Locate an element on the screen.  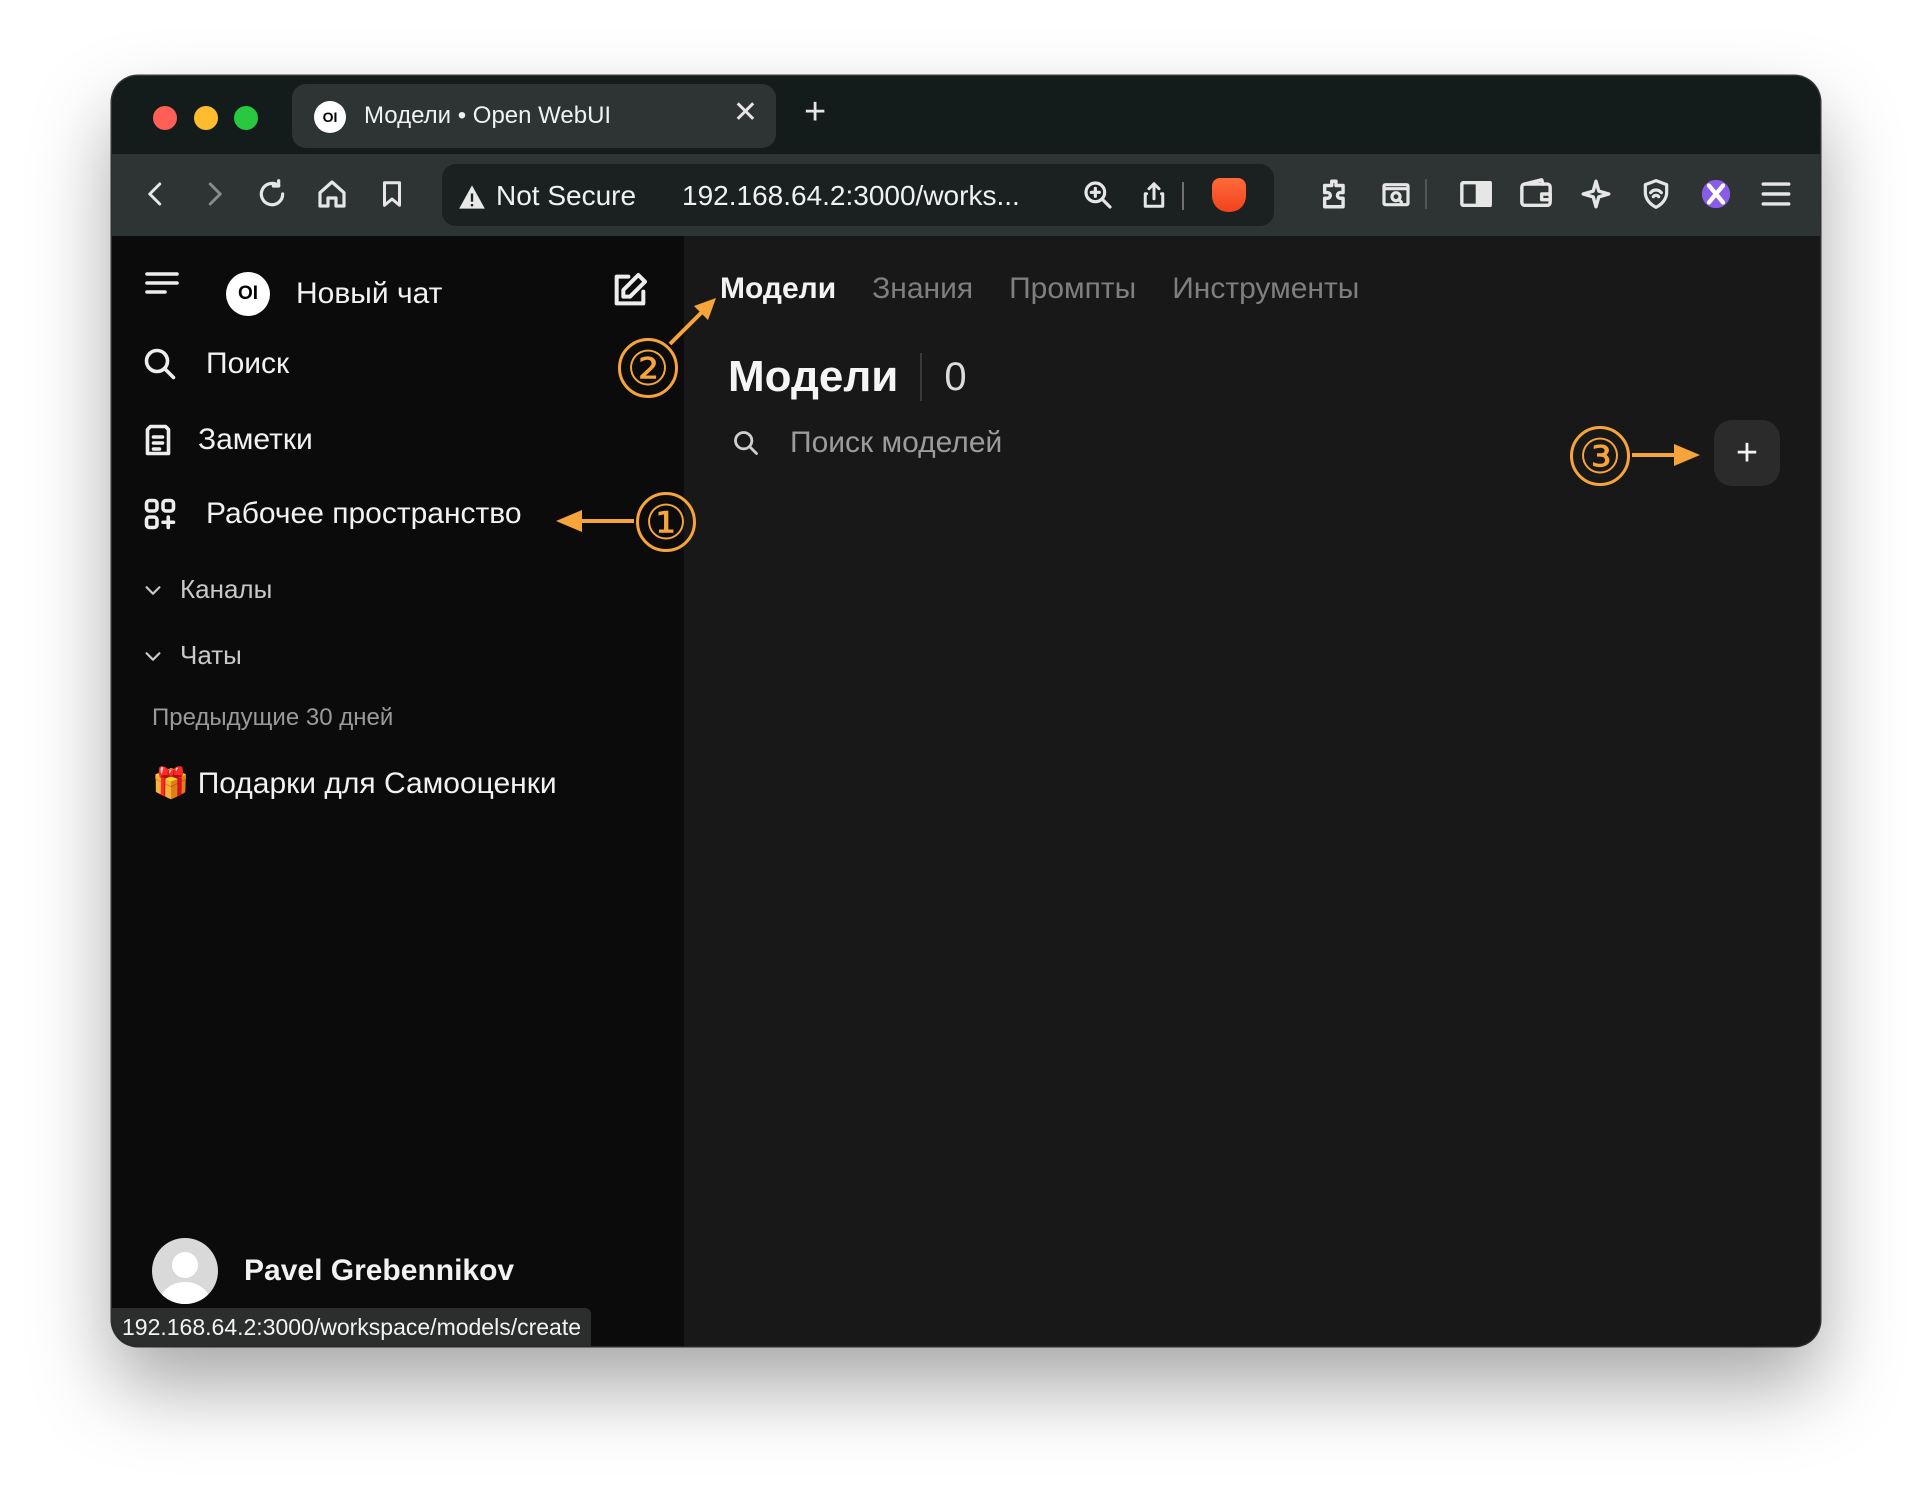
leo-ai-icon is located at coordinates (1596, 194).